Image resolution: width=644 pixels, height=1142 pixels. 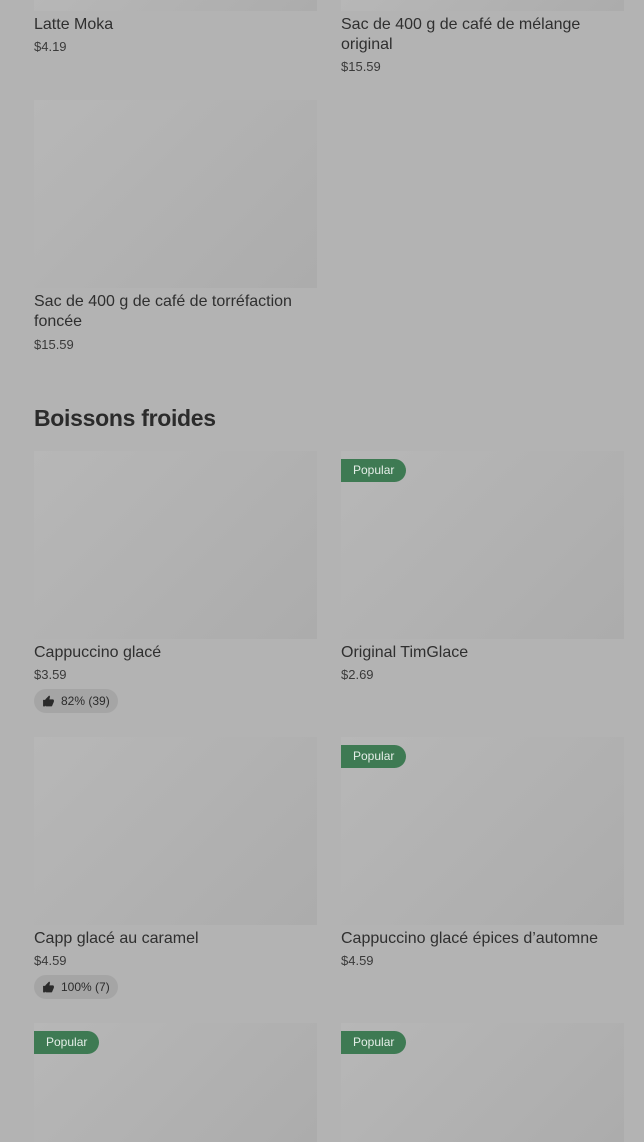 I want to click on product-name: Capp glacé au caramel, so click(x=116, y=938).